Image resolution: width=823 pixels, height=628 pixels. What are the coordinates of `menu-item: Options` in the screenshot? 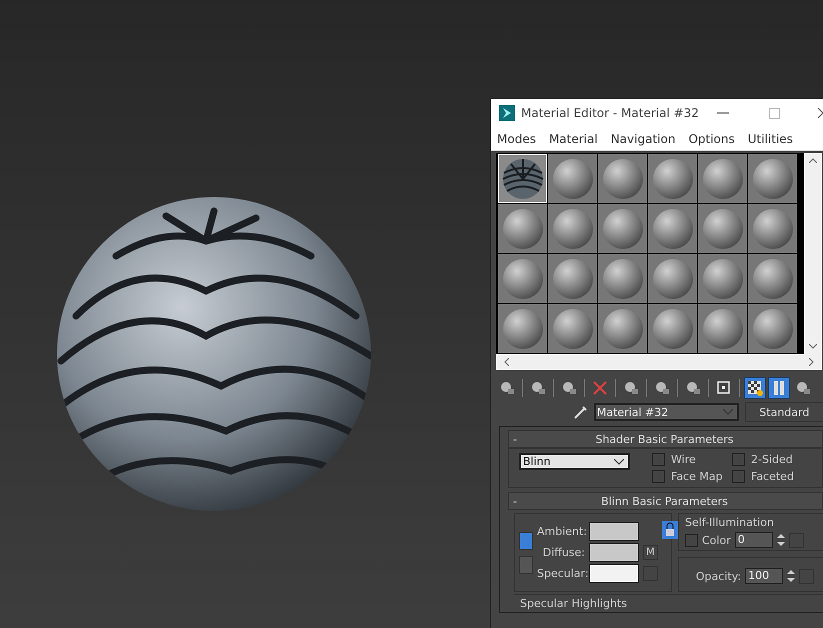 It's located at (711, 139).